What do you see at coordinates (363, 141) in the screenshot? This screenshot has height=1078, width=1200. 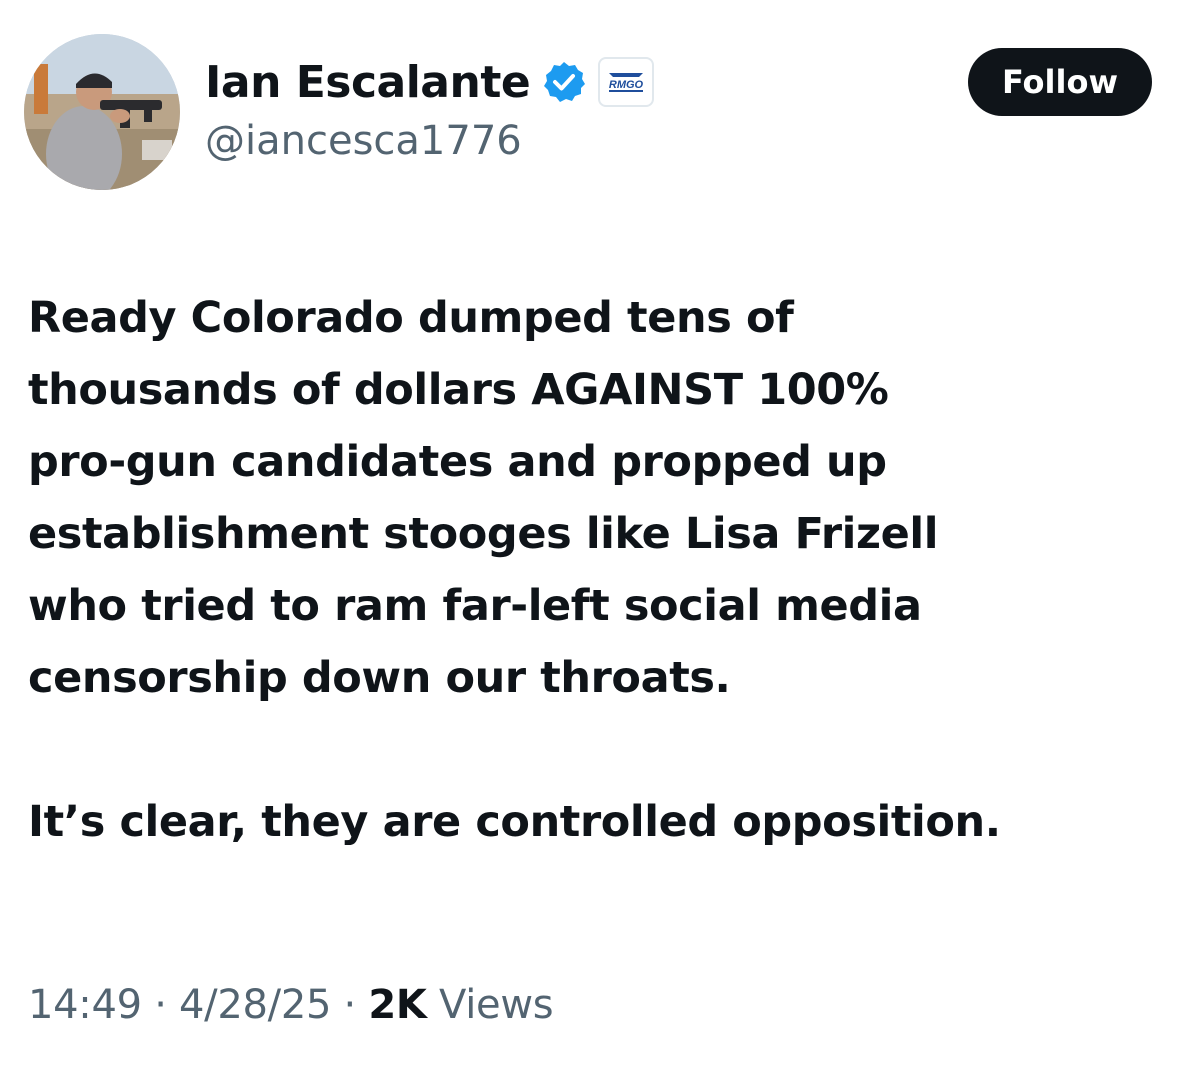 I see `author-handle: @iancesca1776` at bounding box center [363, 141].